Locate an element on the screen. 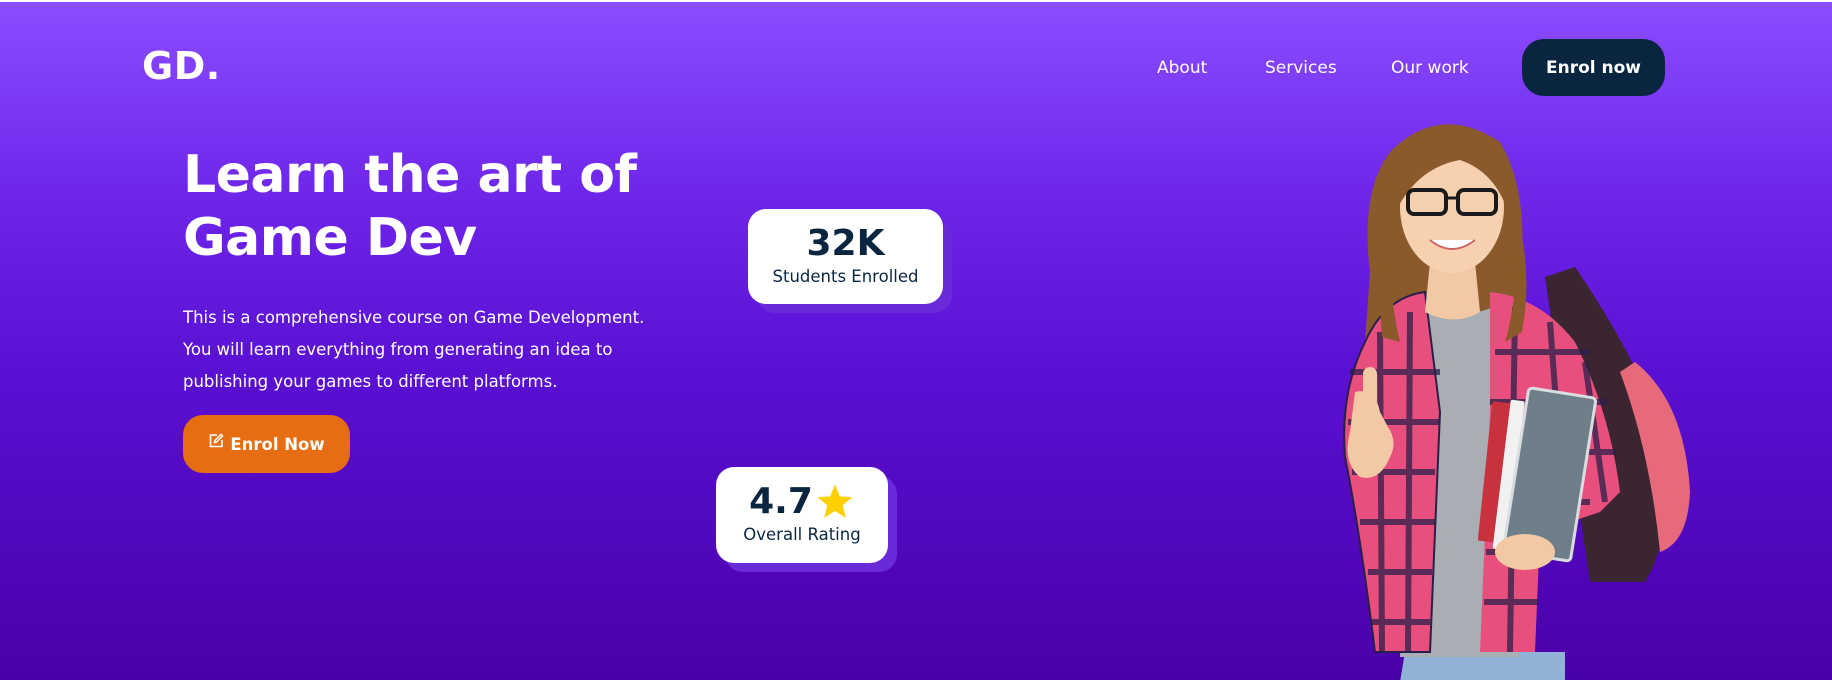  star-icon is located at coordinates (835, 501).